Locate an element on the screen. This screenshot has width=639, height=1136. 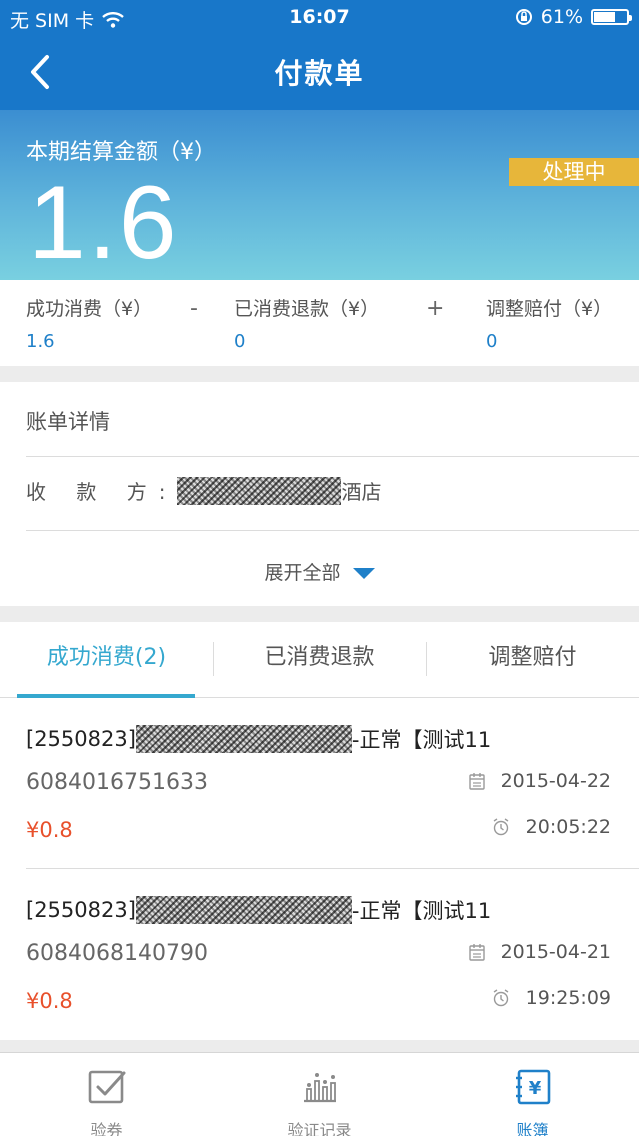
record-time-row: 19:25:09 is located at coordinates (551, 998).